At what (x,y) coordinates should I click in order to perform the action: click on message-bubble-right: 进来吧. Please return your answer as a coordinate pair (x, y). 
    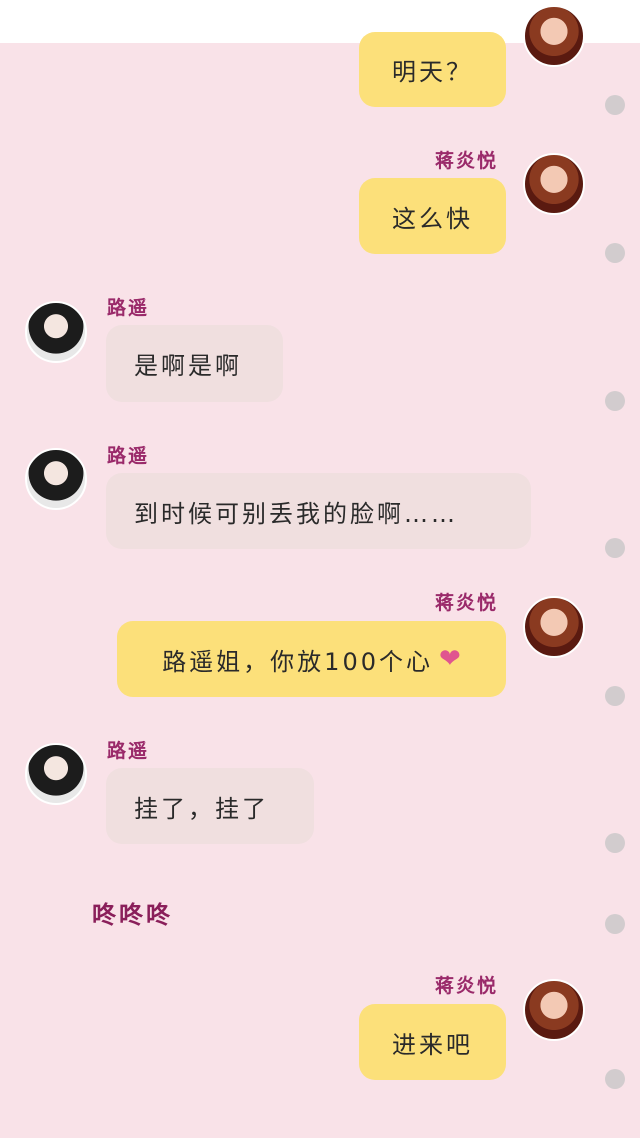
    Looking at the image, I should click on (432, 1042).